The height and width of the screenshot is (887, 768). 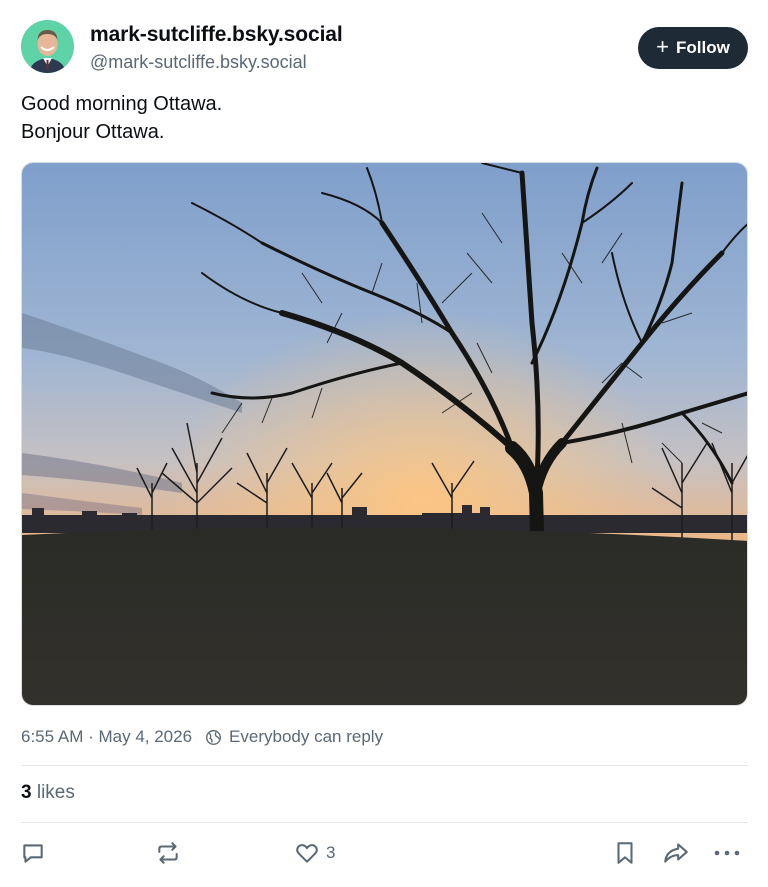 What do you see at coordinates (122, 104) in the screenshot?
I see `post-text-line: Good morning Ottawa.` at bounding box center [122, 104].